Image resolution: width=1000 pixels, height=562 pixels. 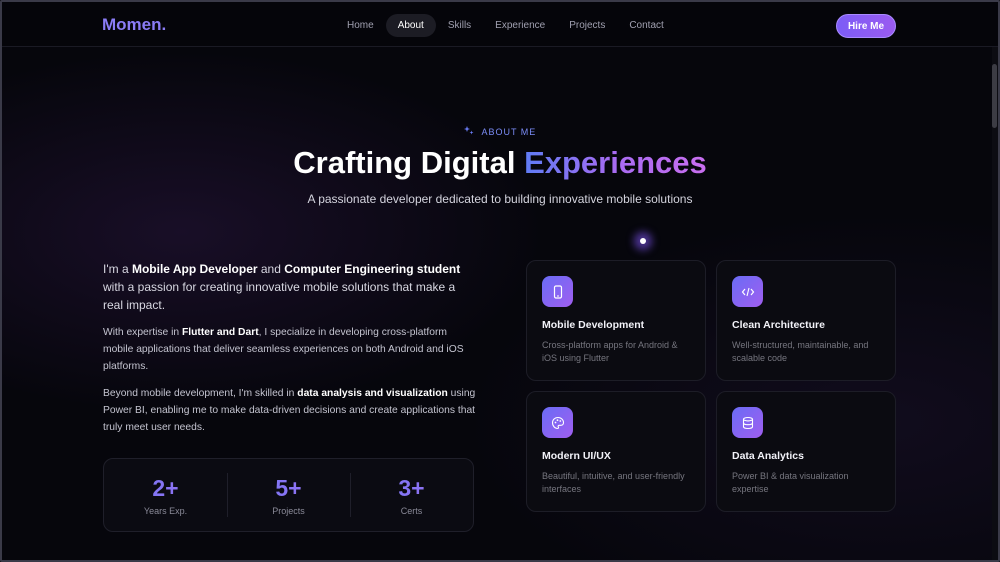 What do you see at coordinates (509, 132) in the screenshot?
I see `section-tag-label: ABOUT ME` at bounding box center [509, 132].